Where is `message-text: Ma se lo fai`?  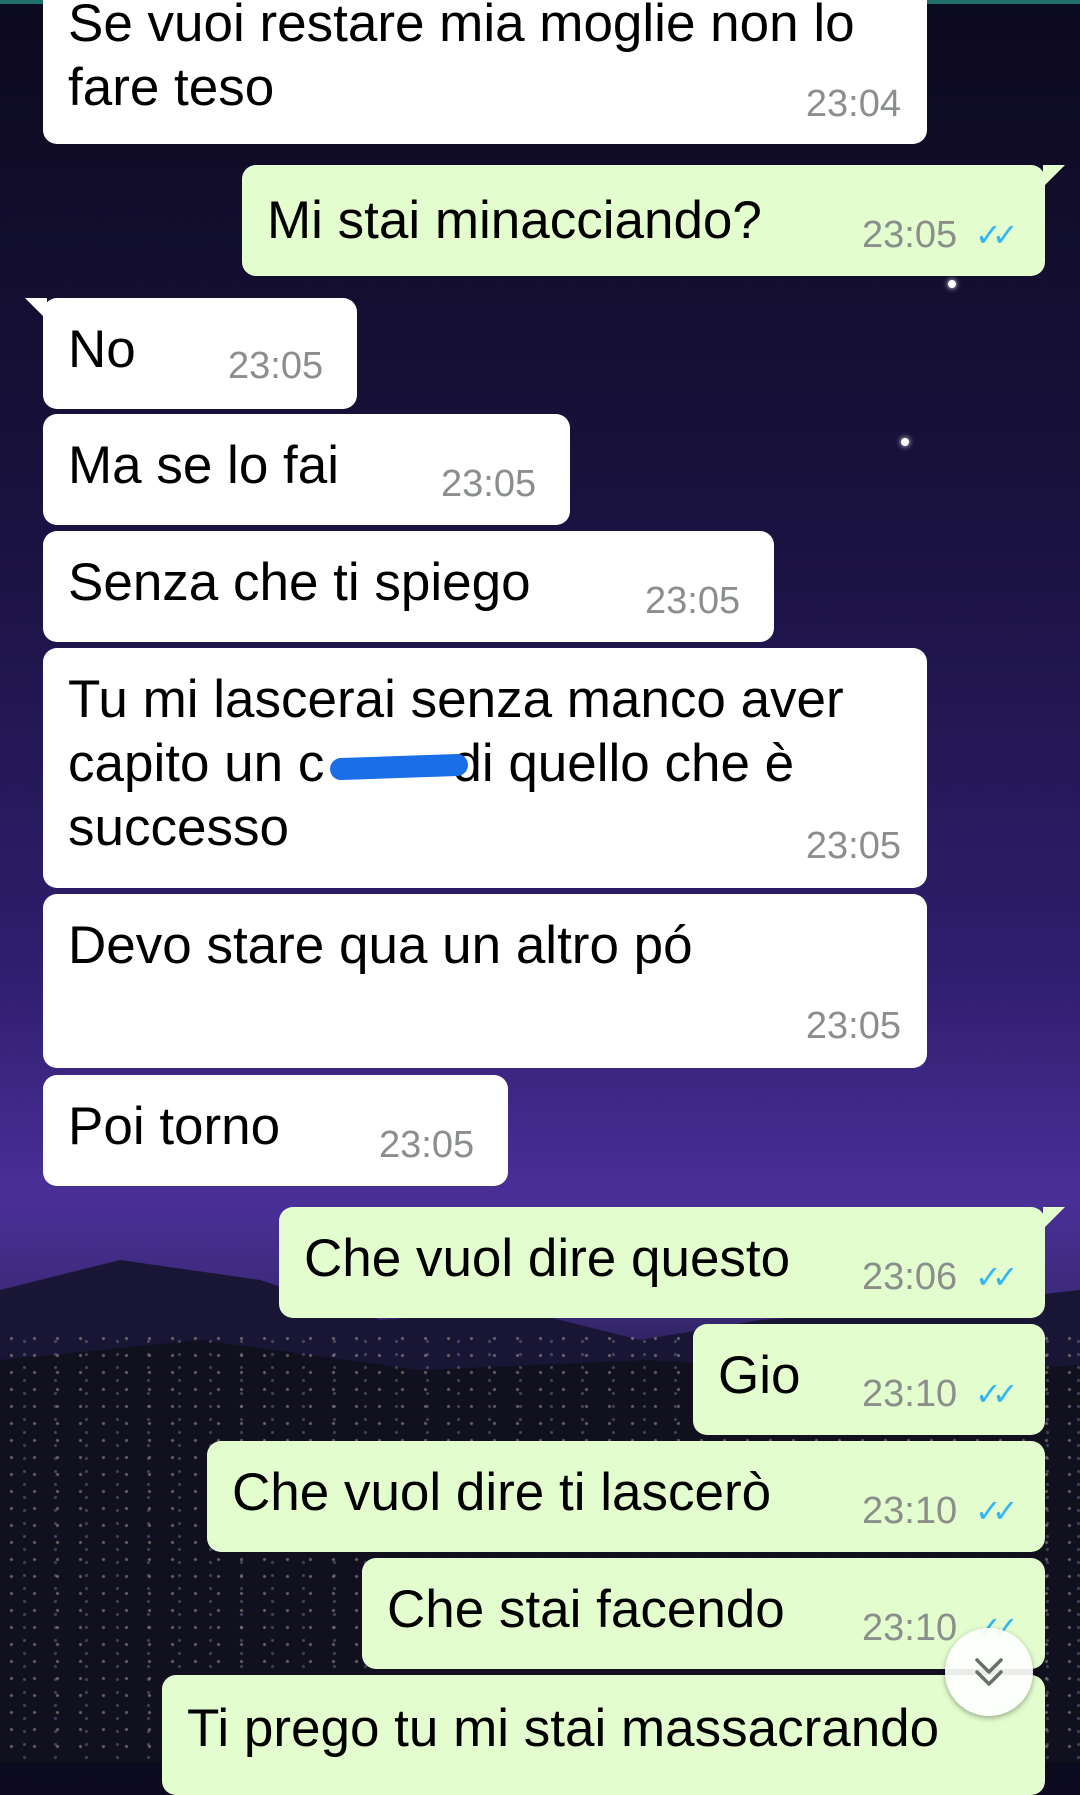 message-text: Ma se lo fai is located at coordinates (204, 465).